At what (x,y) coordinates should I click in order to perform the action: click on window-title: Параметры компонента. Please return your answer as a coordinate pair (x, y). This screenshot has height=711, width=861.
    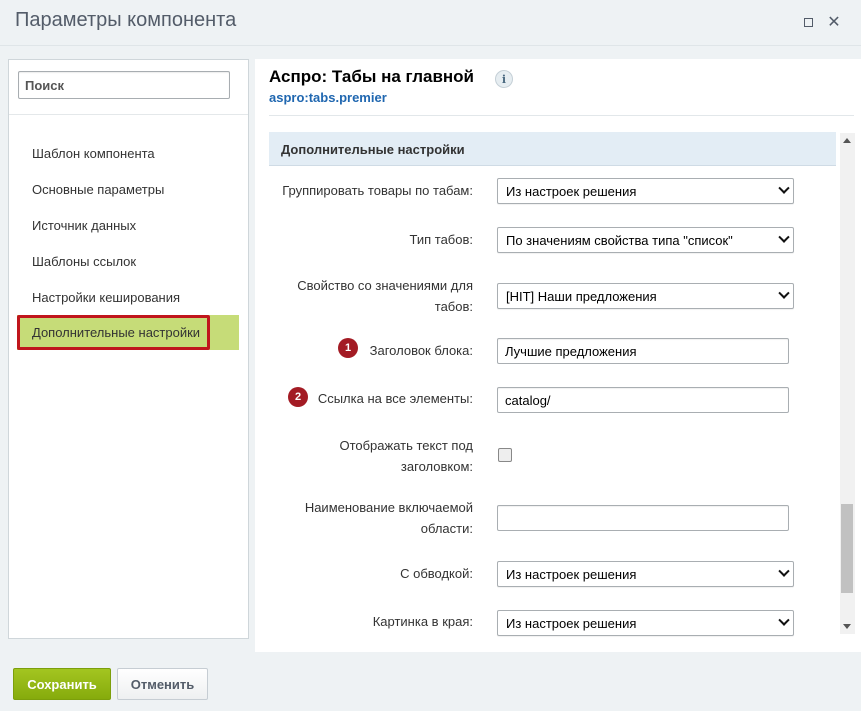
    Looking at the image, I should click on (126, 20).